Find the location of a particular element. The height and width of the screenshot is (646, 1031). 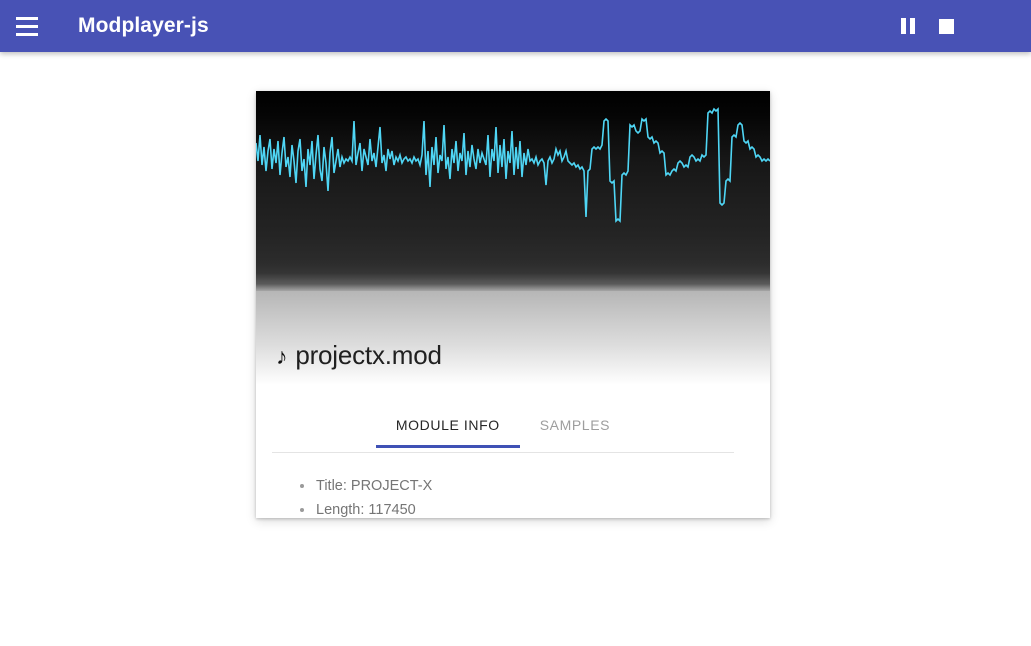

song-filename: projectx.mod is located at coordinates (368, 355).